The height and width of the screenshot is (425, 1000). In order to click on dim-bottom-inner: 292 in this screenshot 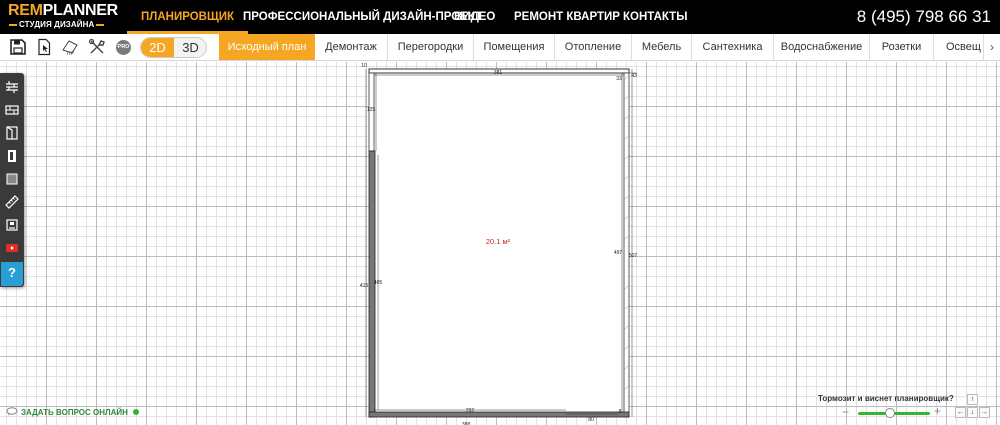, I will do `click(470, 411)`.